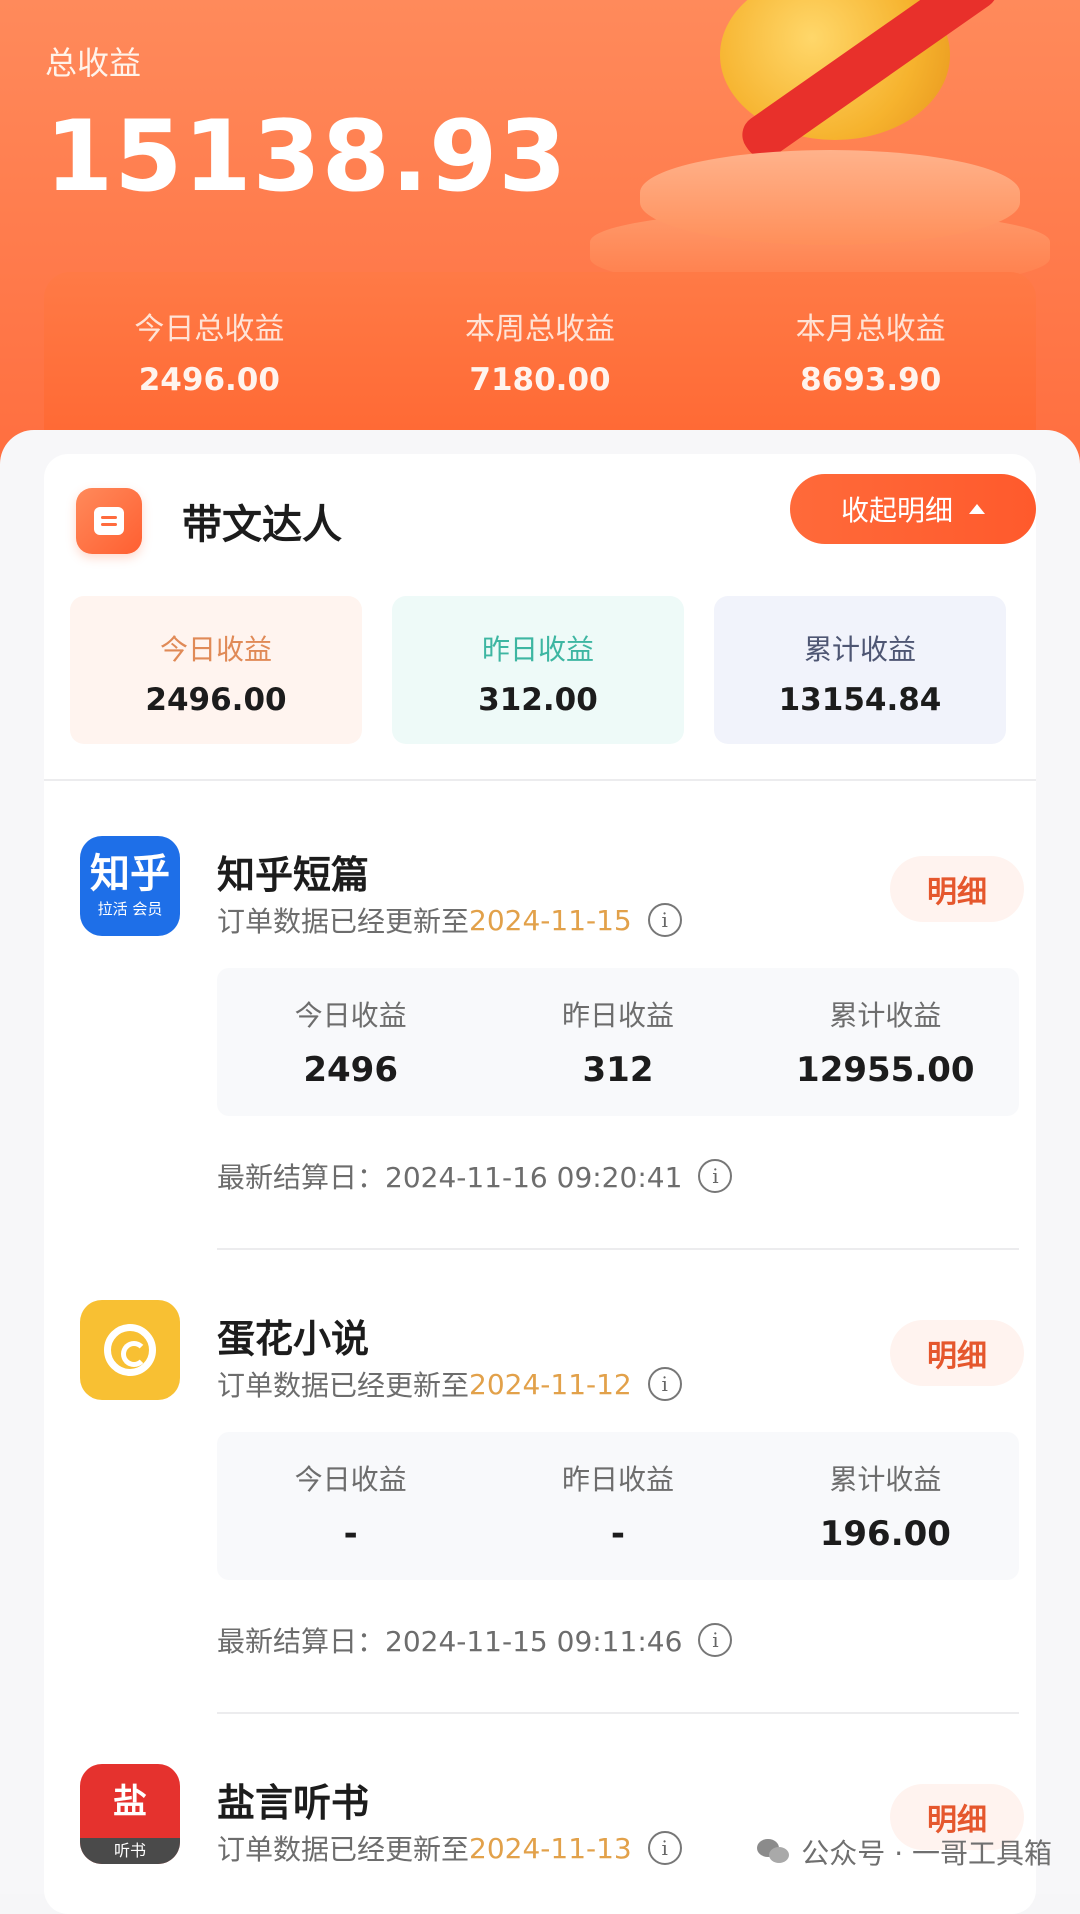 The height and width of the screenshot is (1914, 1080). Describe the element at coordinates (209, 329) in the screenshot. I see `summary-label: 今日总收益` at that location.